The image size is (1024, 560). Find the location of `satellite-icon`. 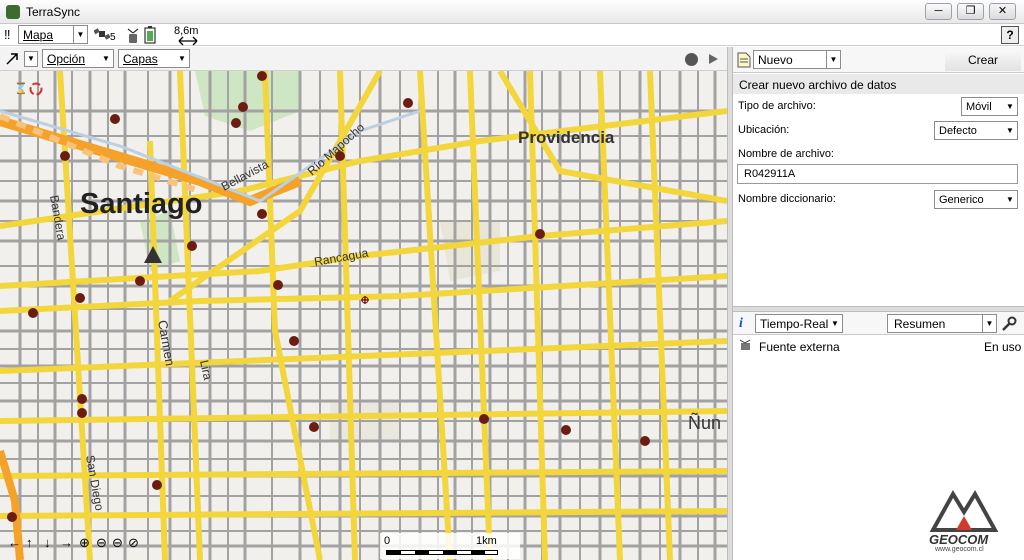

satellite-icon is located at coordinates (102, 34).